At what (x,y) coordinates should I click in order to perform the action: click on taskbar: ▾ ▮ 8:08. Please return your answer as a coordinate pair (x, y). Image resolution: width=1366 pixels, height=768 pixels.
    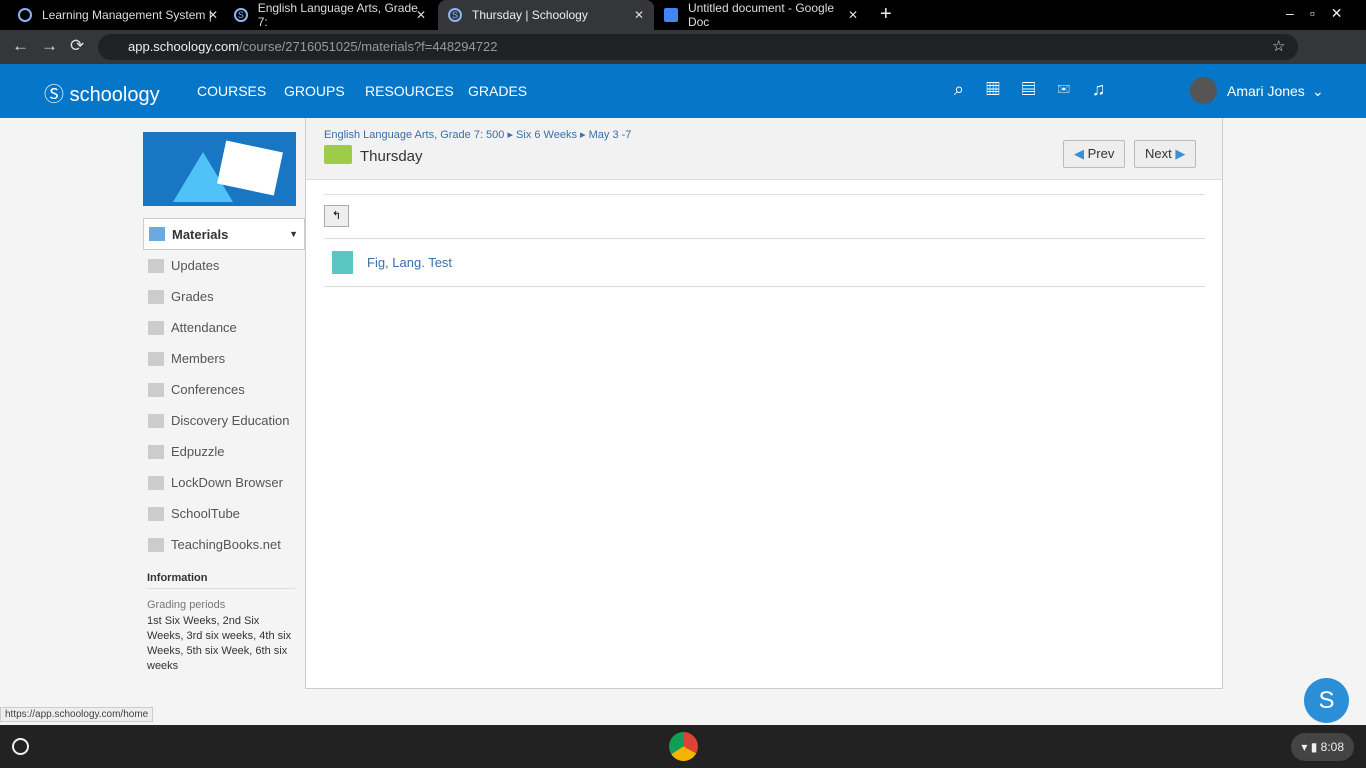
    Looking at the image, I should click on (683, 746).